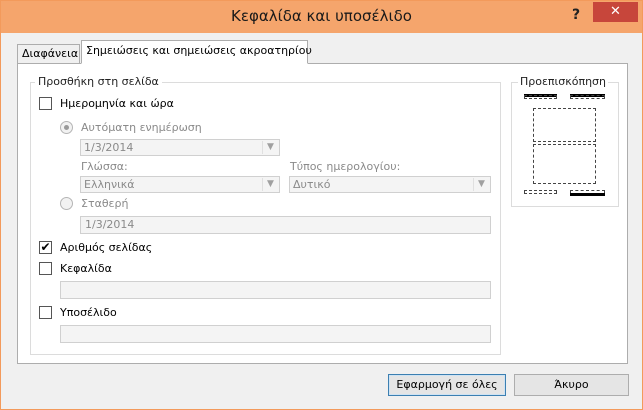 Image resolution: width=643 pixels, height=410 pixels. I want to click on radio-selected-dot, so click(66, 127).